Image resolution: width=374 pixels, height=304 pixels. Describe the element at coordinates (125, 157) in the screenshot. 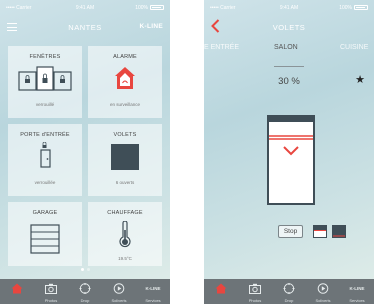

I see `shutter-block-icon` at that location.